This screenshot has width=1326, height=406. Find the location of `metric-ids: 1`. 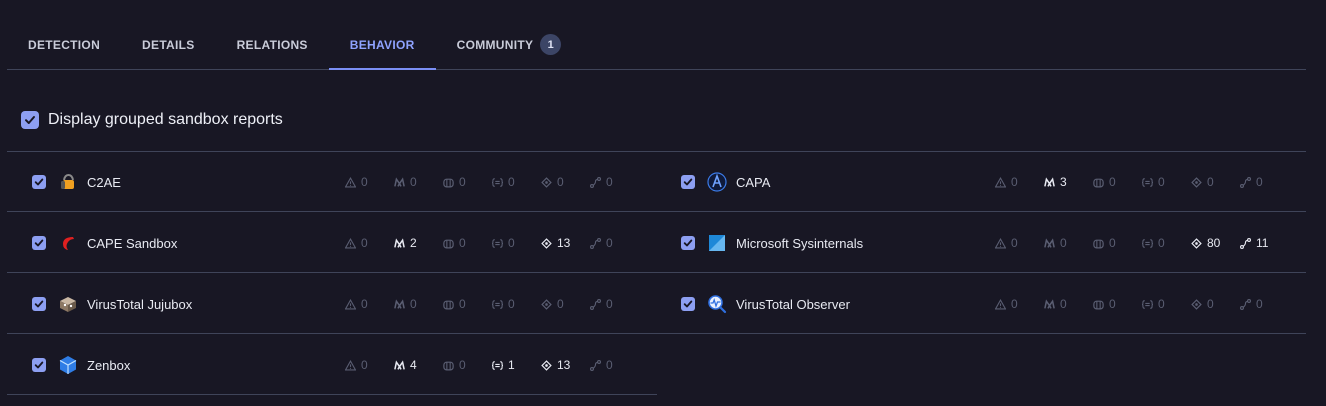

metric-ids: 1 is located at coordinates (516, 365).